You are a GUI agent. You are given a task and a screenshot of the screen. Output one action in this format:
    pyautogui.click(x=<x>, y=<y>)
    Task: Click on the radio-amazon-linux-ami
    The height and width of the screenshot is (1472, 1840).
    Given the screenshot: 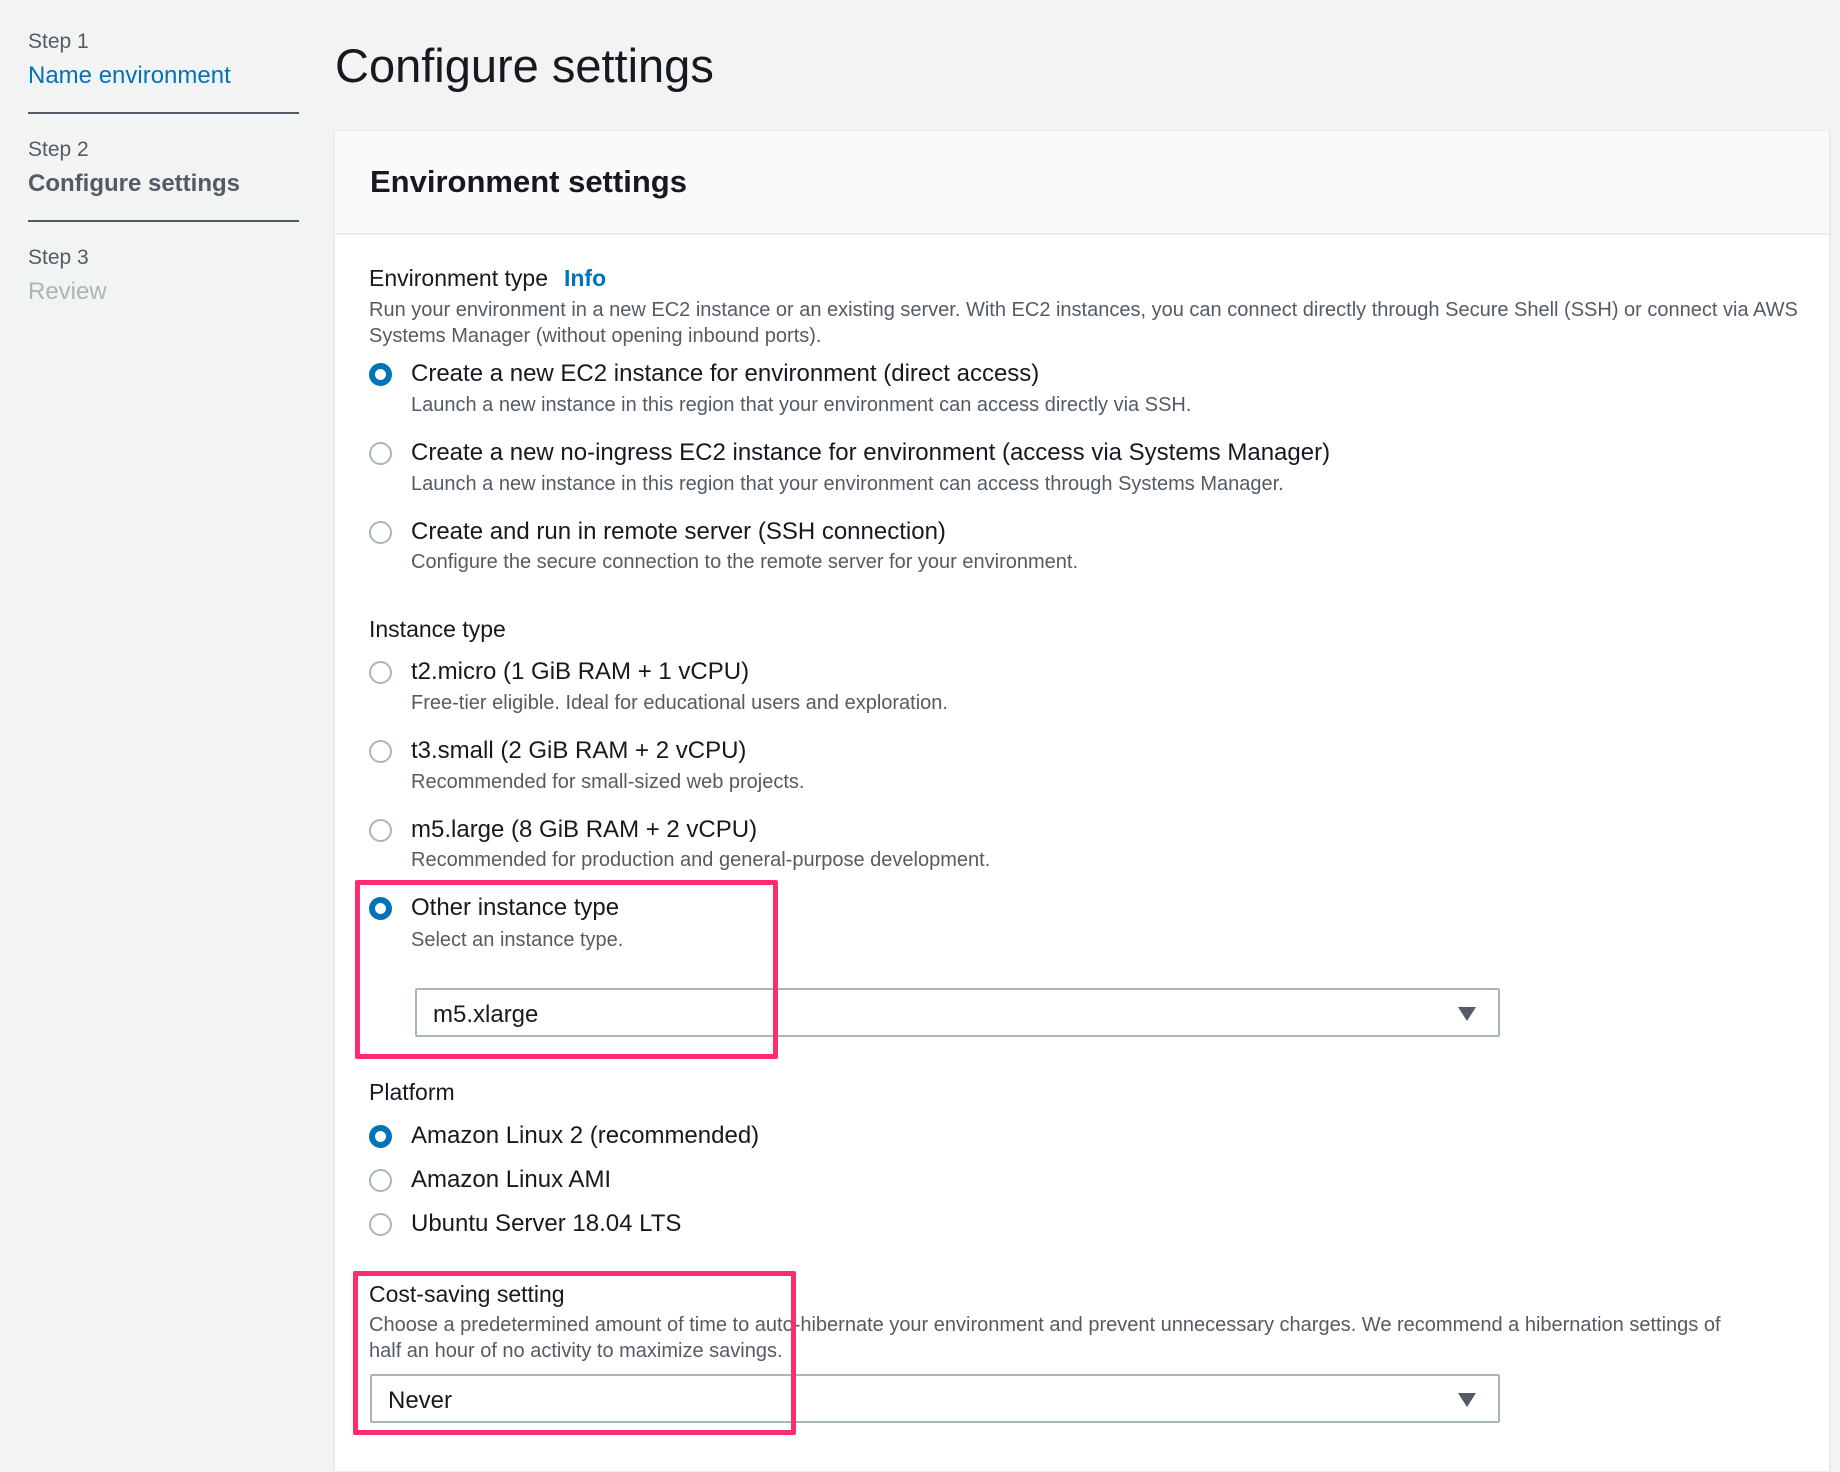 What is the action you would take?
    pyautogui.click(x=380, y=1180)
    